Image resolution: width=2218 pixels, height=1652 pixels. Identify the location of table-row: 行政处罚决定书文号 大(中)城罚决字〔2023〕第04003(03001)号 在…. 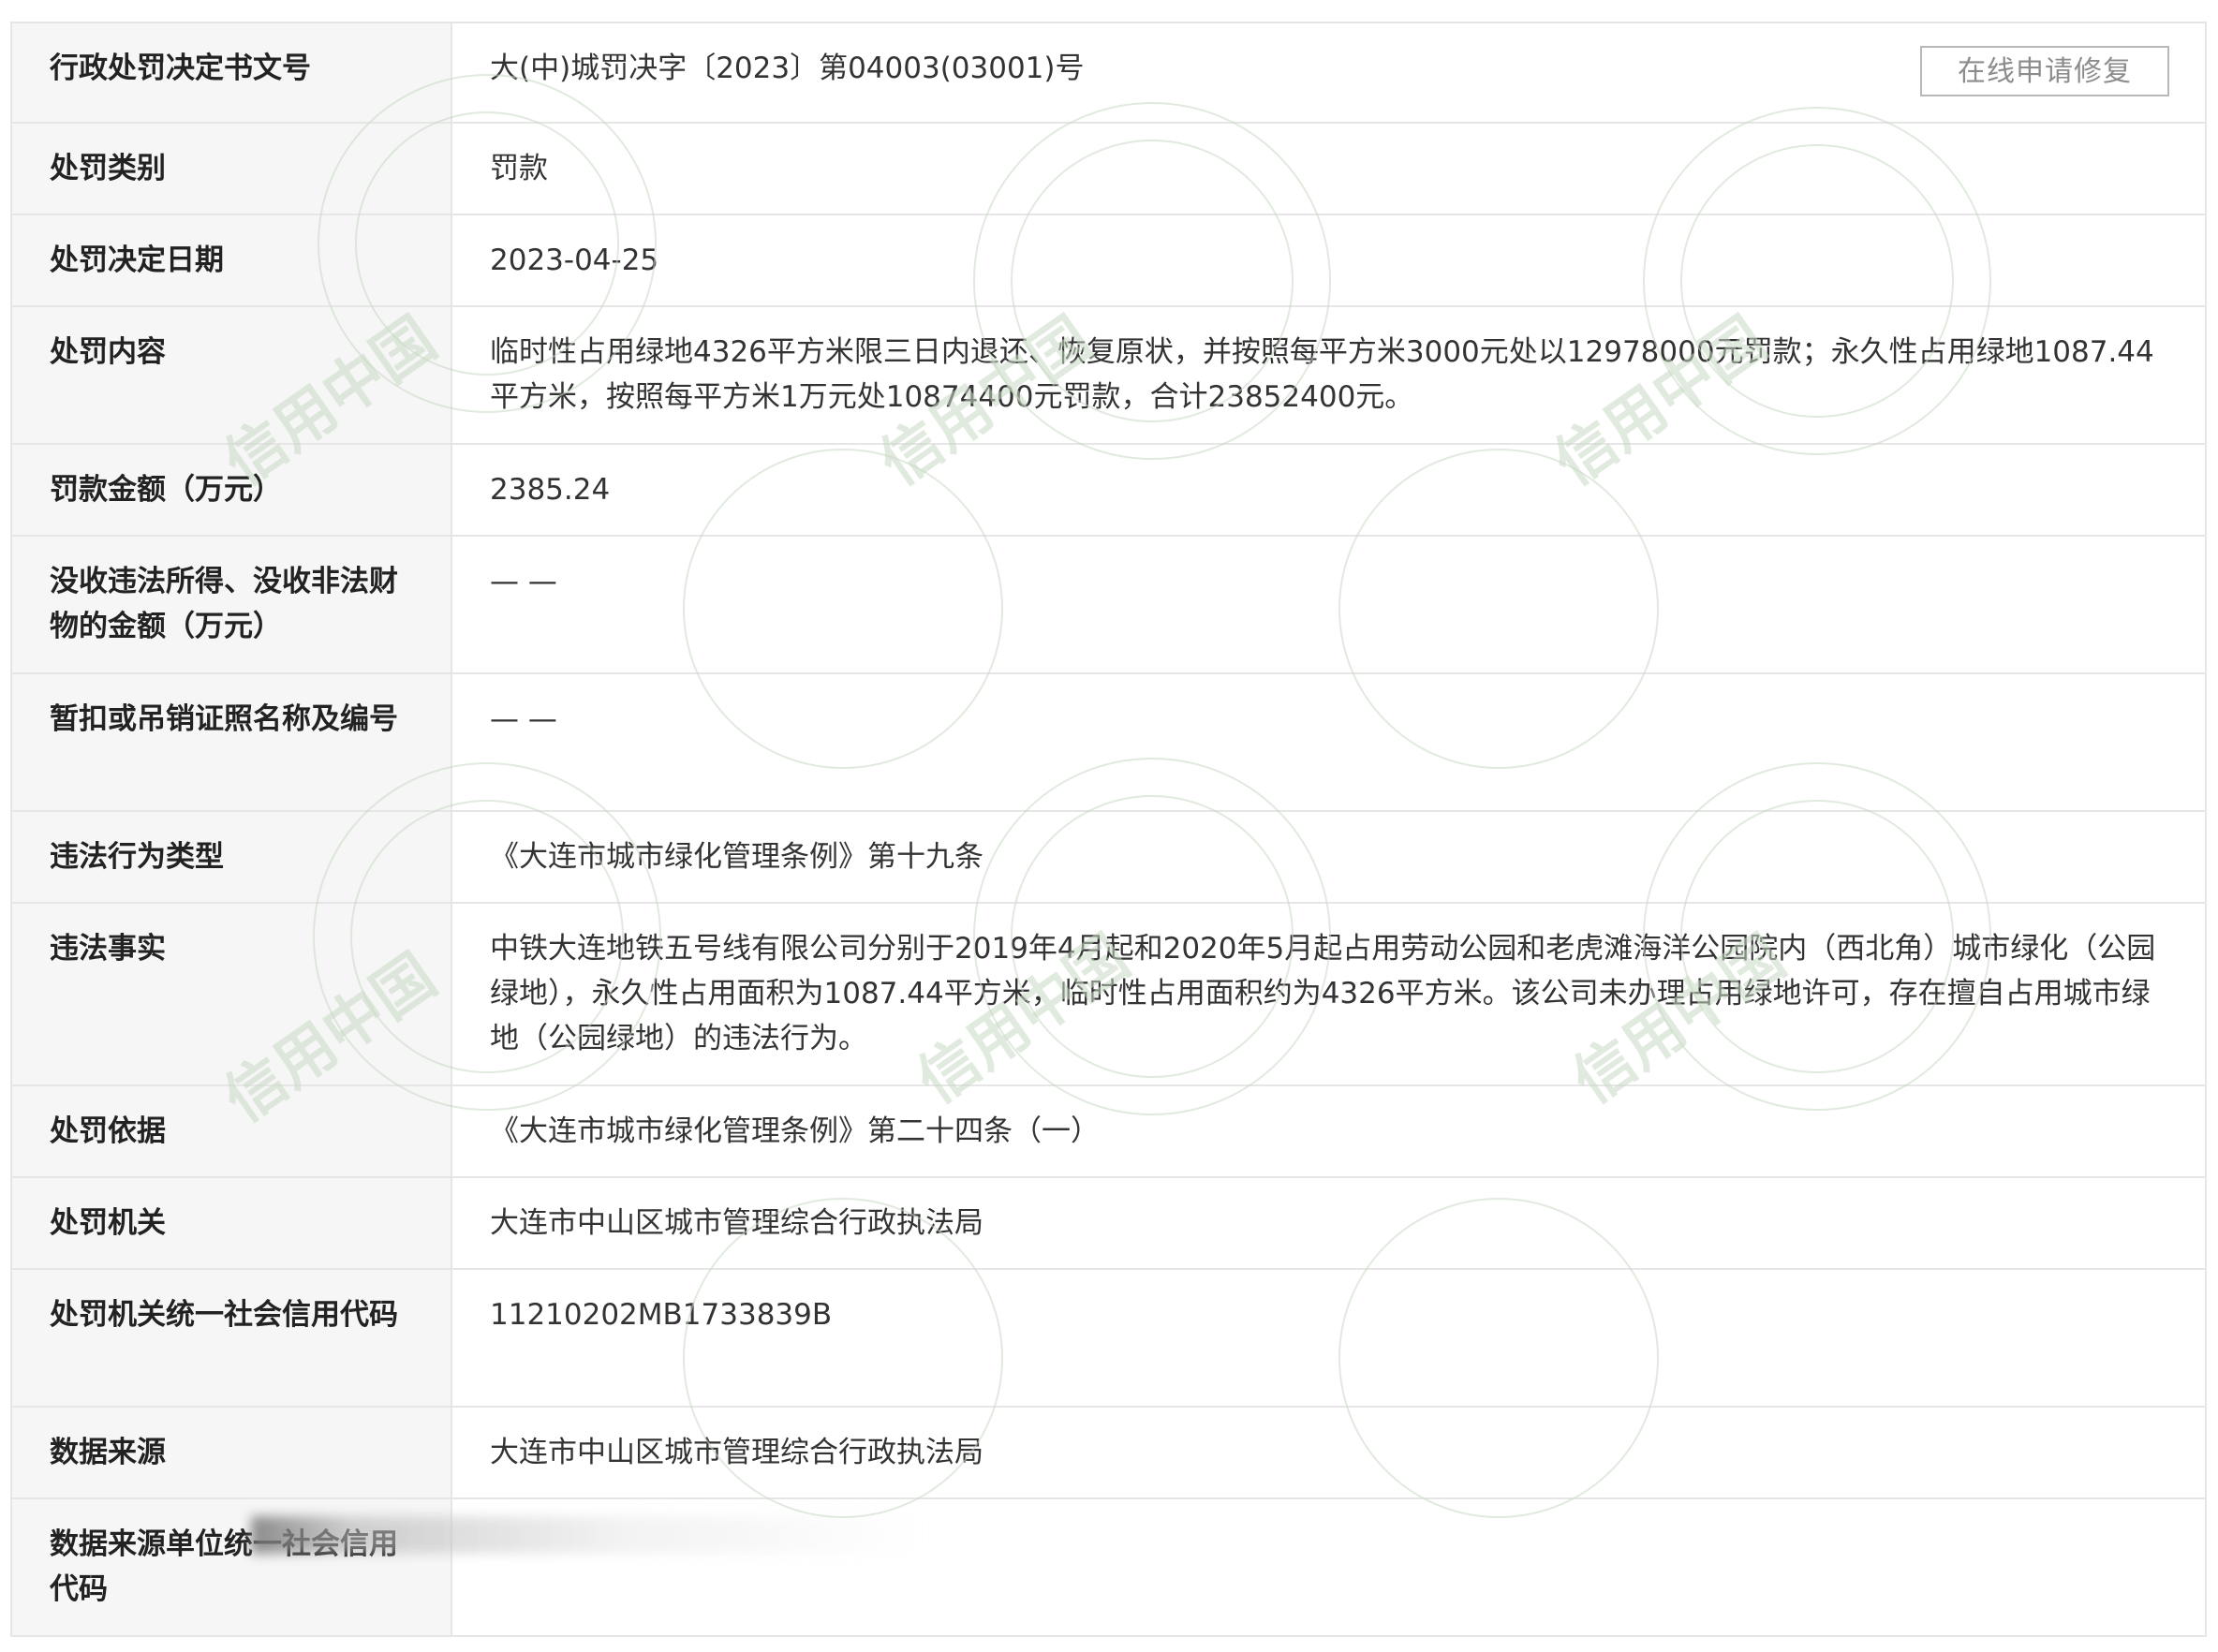
(1108, 73).